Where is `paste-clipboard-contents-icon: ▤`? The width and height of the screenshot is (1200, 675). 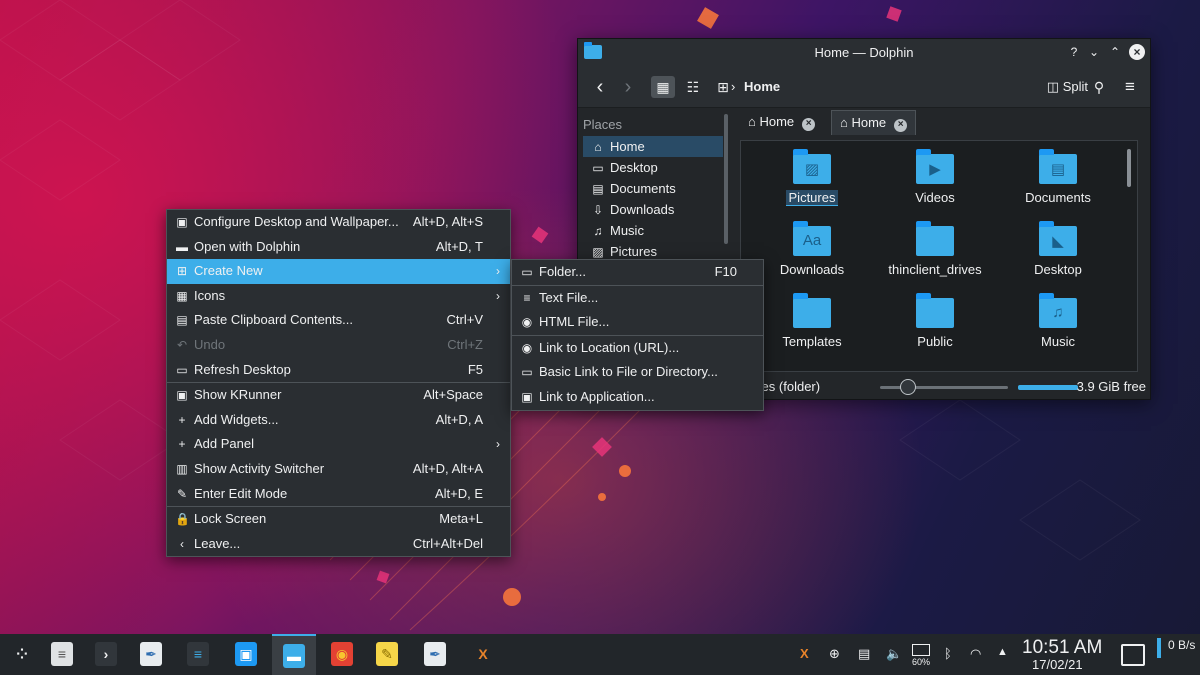
paste-clipboard-contents-icon: ▤ is located at coordinates (182, 320).